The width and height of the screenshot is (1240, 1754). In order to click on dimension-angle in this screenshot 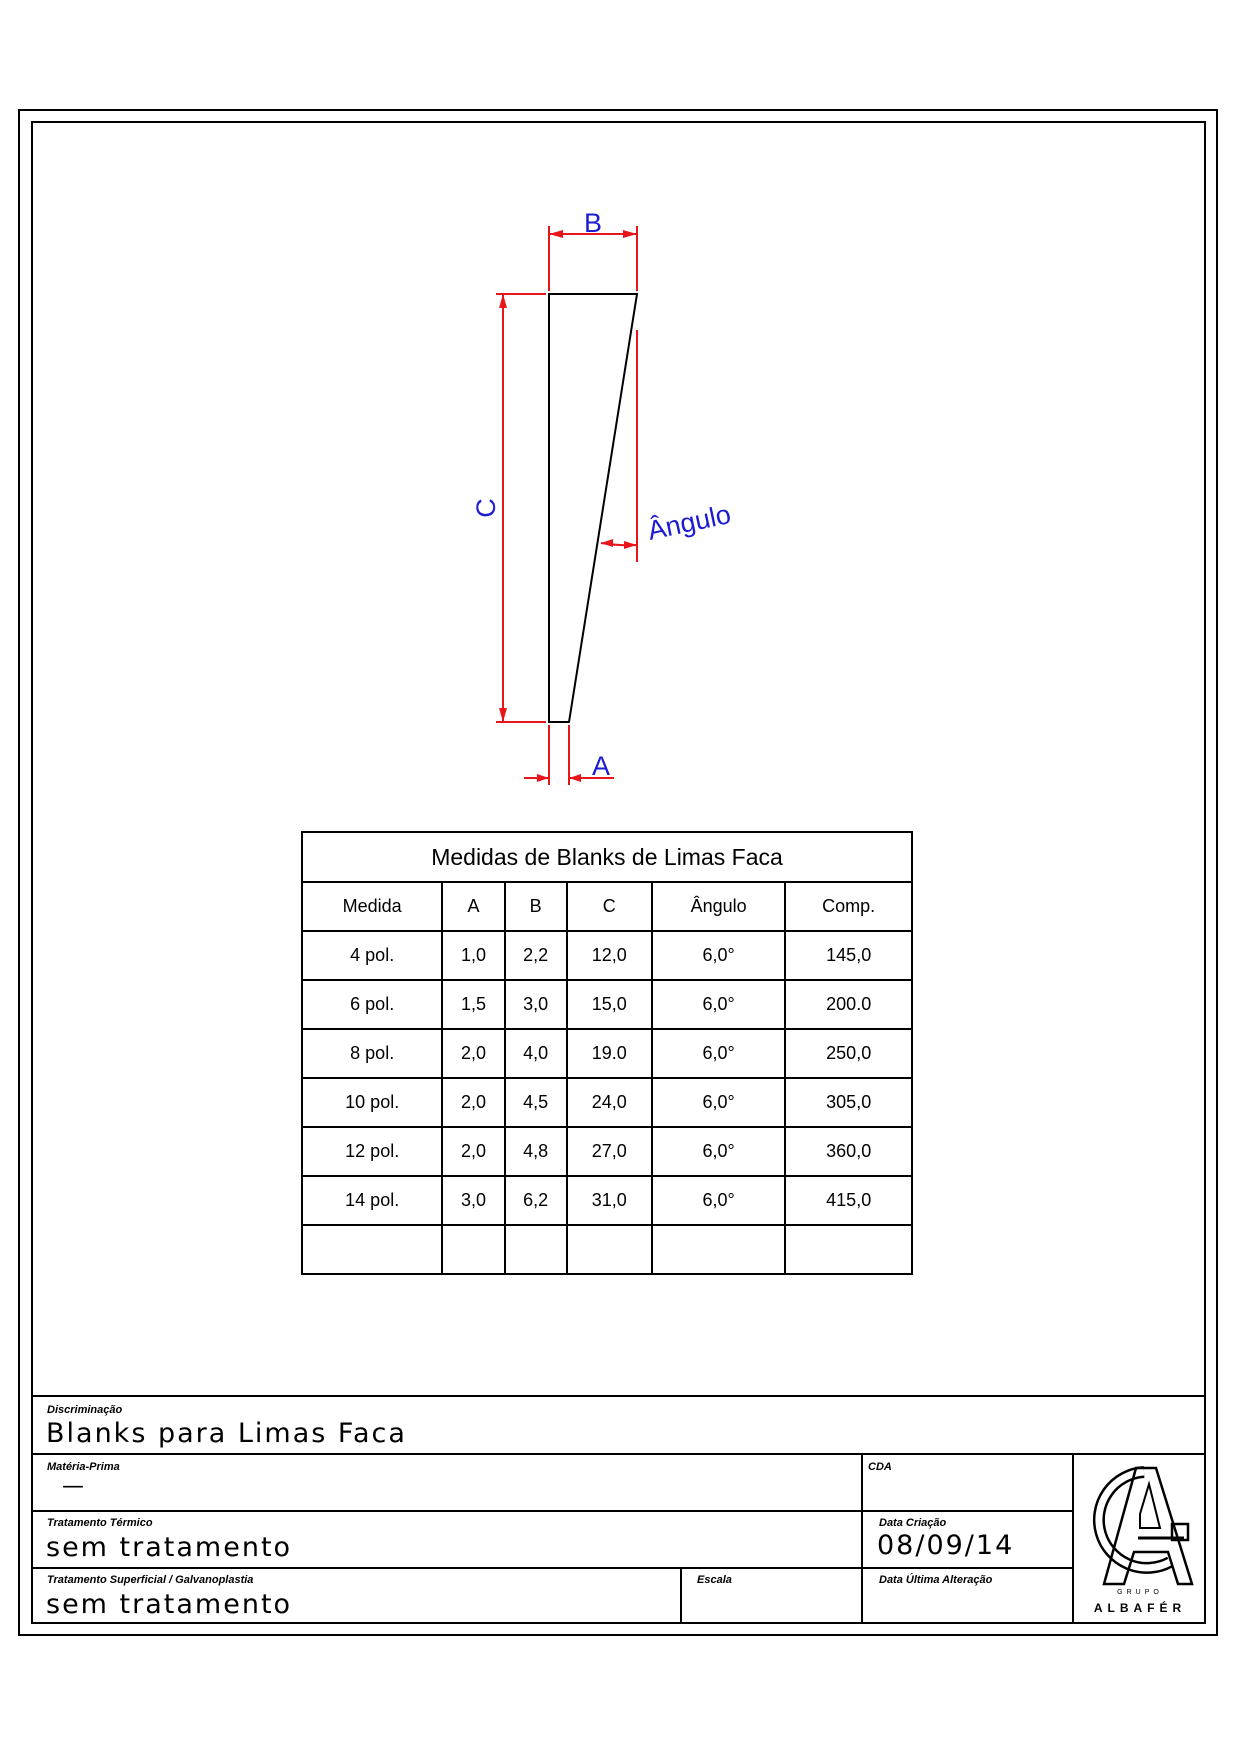, I will do `click(619, 446)`.